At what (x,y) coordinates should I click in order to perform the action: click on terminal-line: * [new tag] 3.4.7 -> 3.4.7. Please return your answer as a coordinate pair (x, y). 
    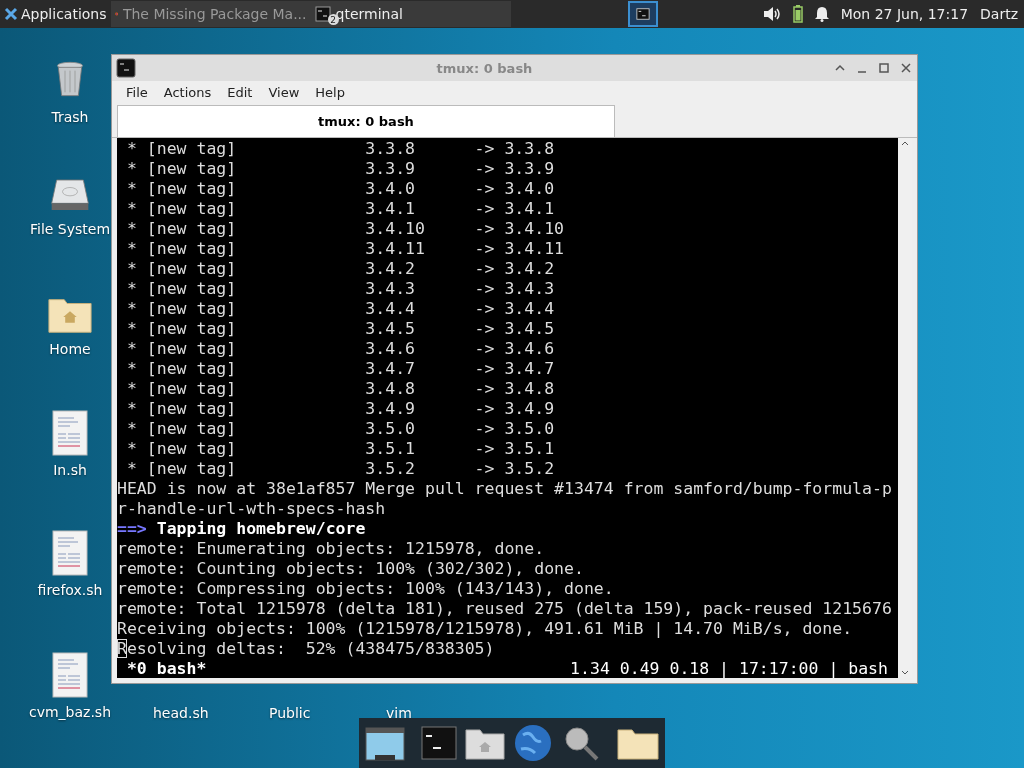
    Looking at the image, I should click on (340, 369).